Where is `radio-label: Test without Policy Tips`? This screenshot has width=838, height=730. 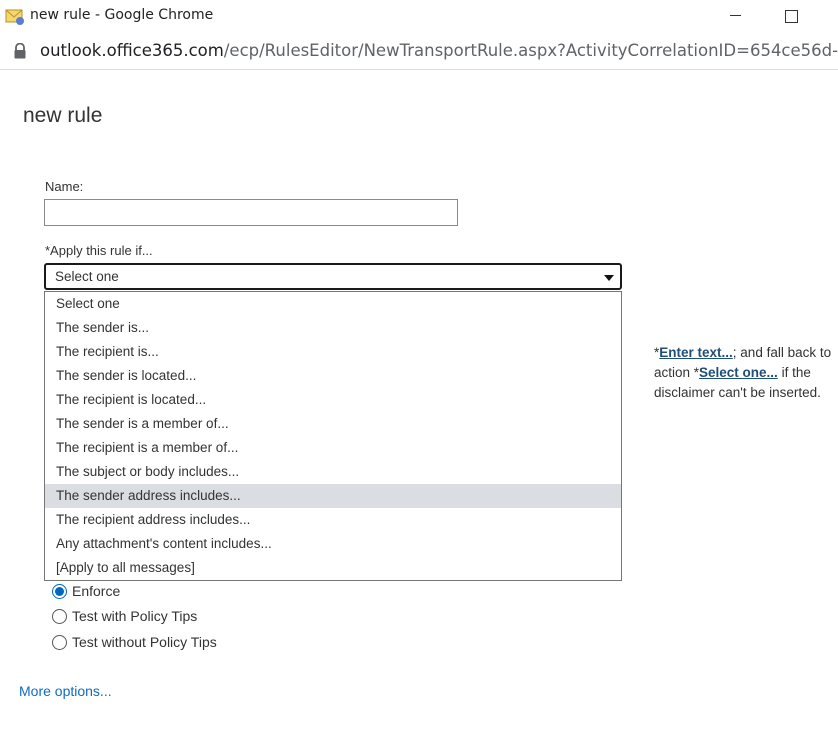 radio-label: Test without Policy Tips is located at coordinates (144, 642).